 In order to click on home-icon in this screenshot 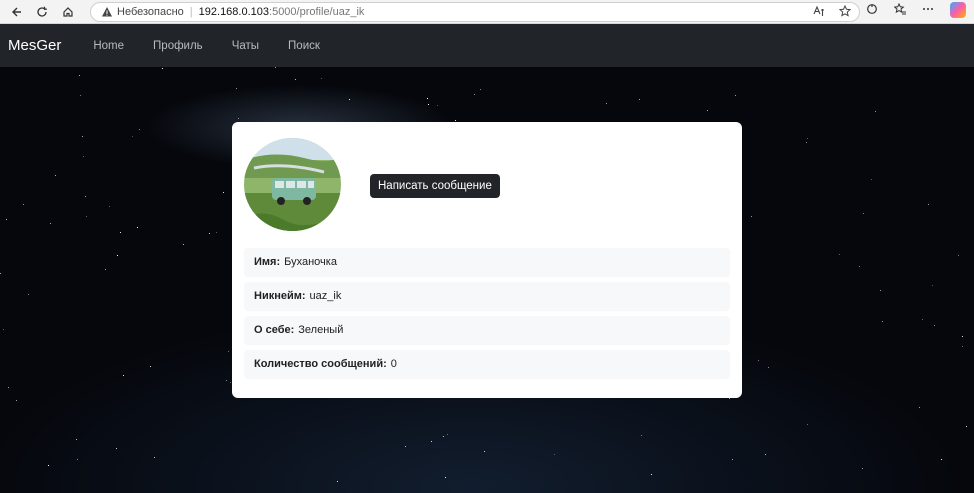, I will do `click(68, 12)`.